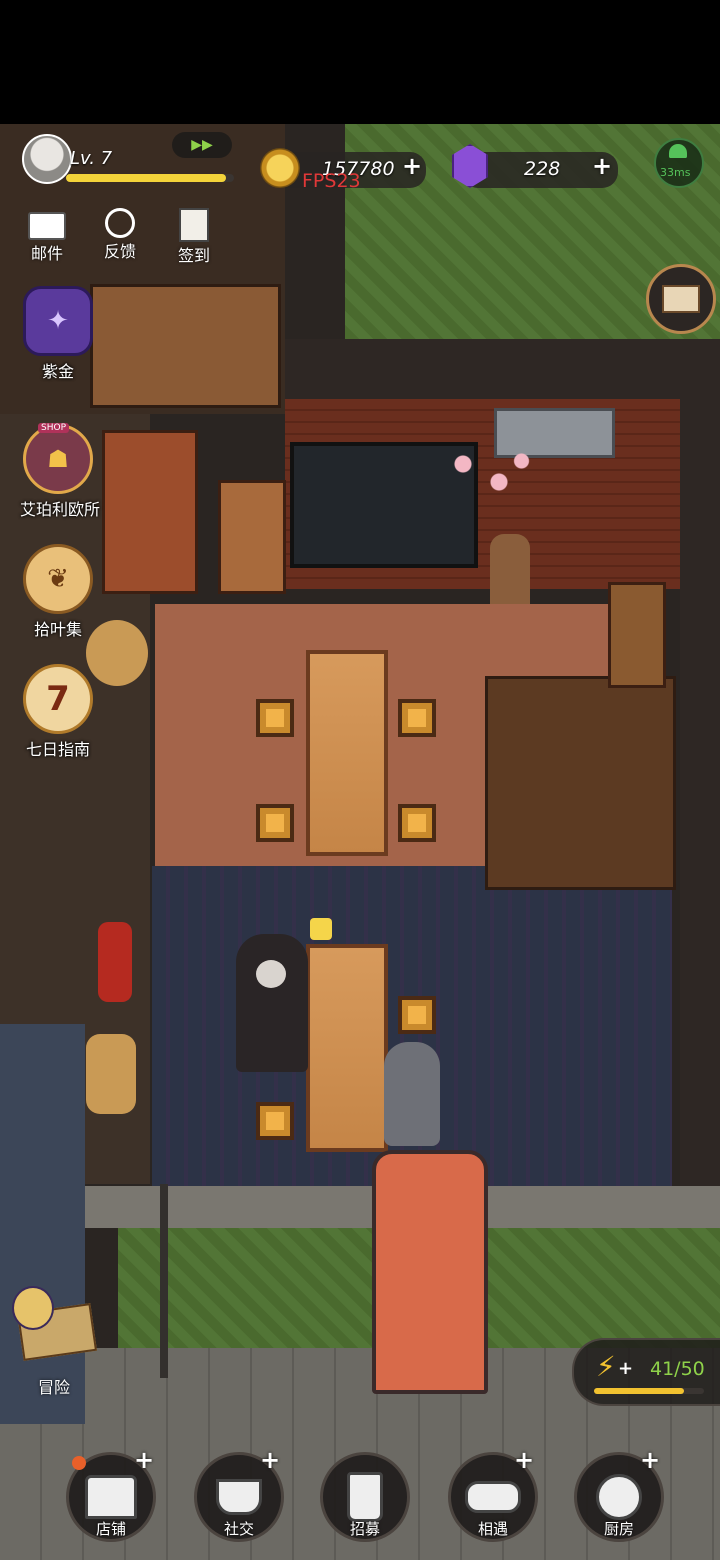  I want to click on coffee-cup-icon, so click(239, 1497).